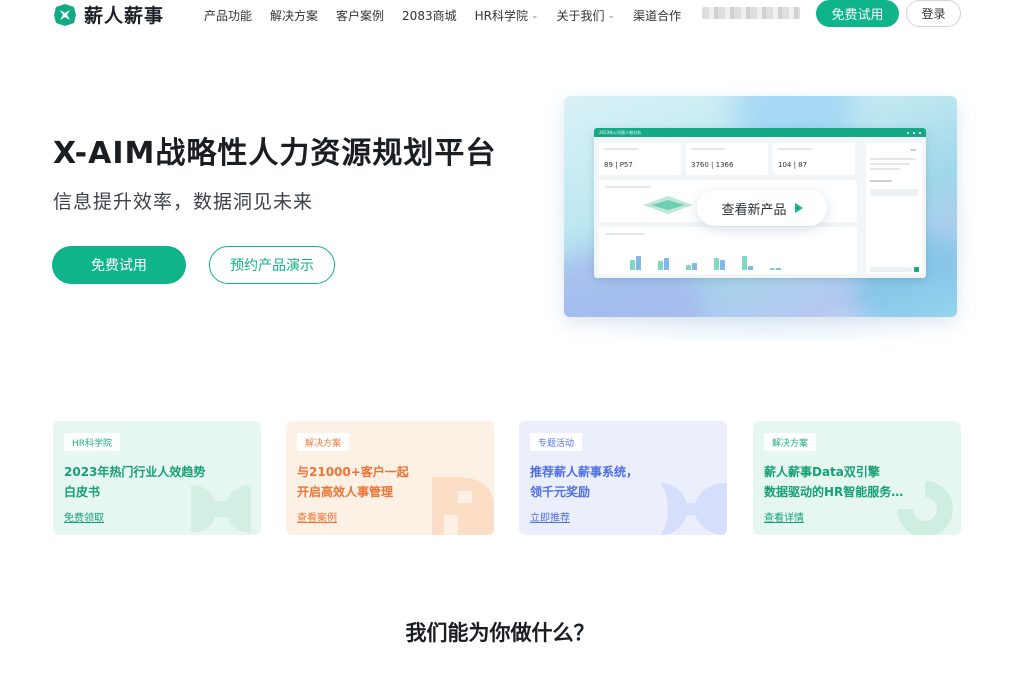 The height and width of the screenshot is (675, 1024). I want to click on card-link: 免费领取, so click(84, 516).